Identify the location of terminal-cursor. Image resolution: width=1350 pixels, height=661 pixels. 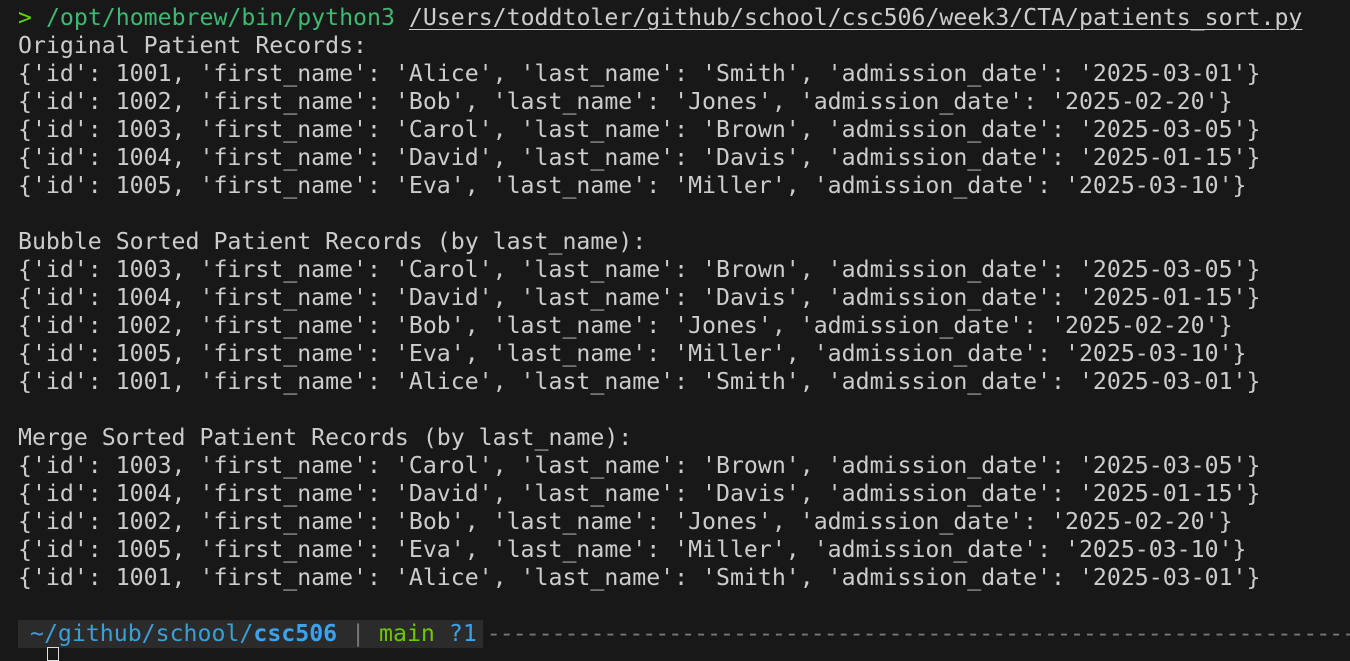
(53, 654).